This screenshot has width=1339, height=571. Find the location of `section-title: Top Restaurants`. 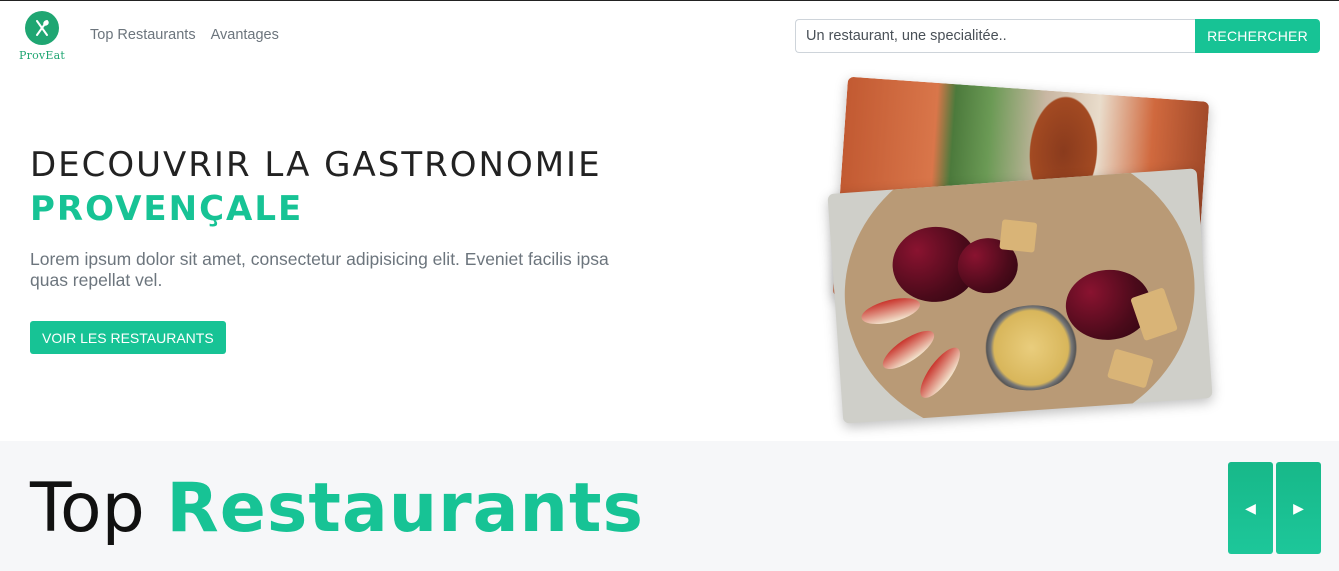

section-title: Top Restaurants is located at coordinates (337, 509).